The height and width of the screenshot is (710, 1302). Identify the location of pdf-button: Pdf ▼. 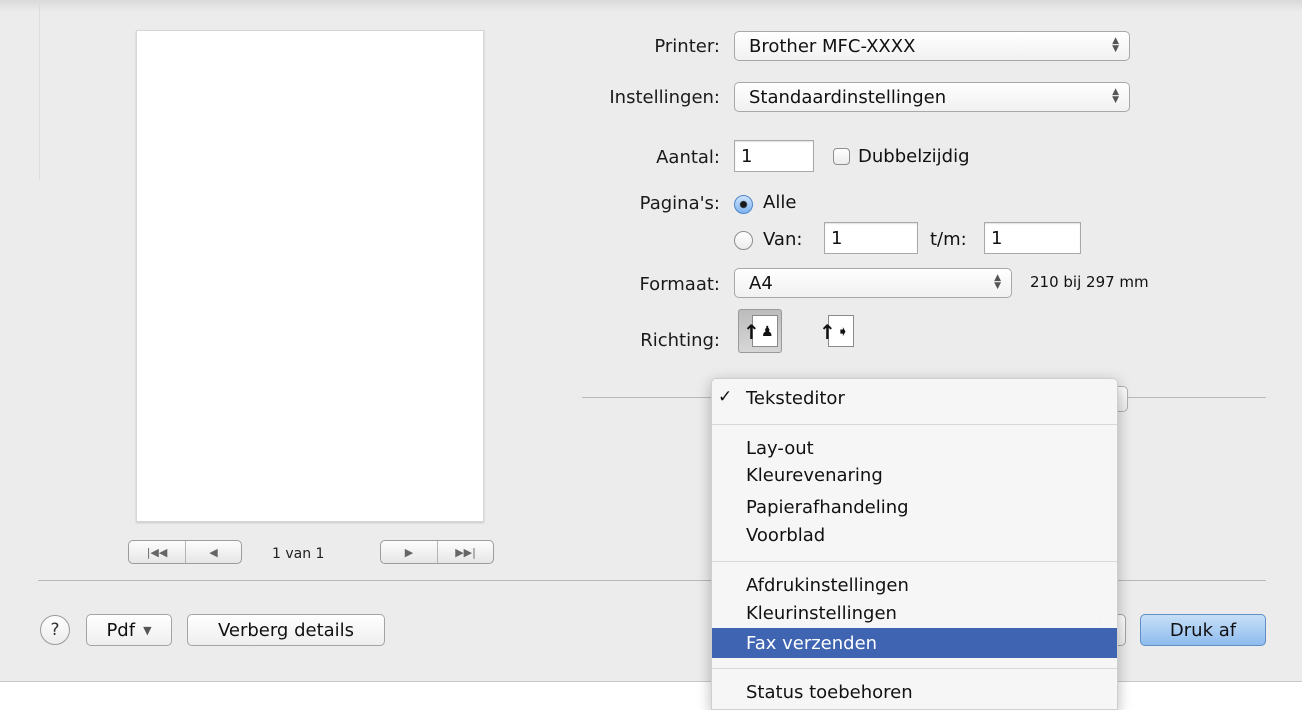
(129, 630).